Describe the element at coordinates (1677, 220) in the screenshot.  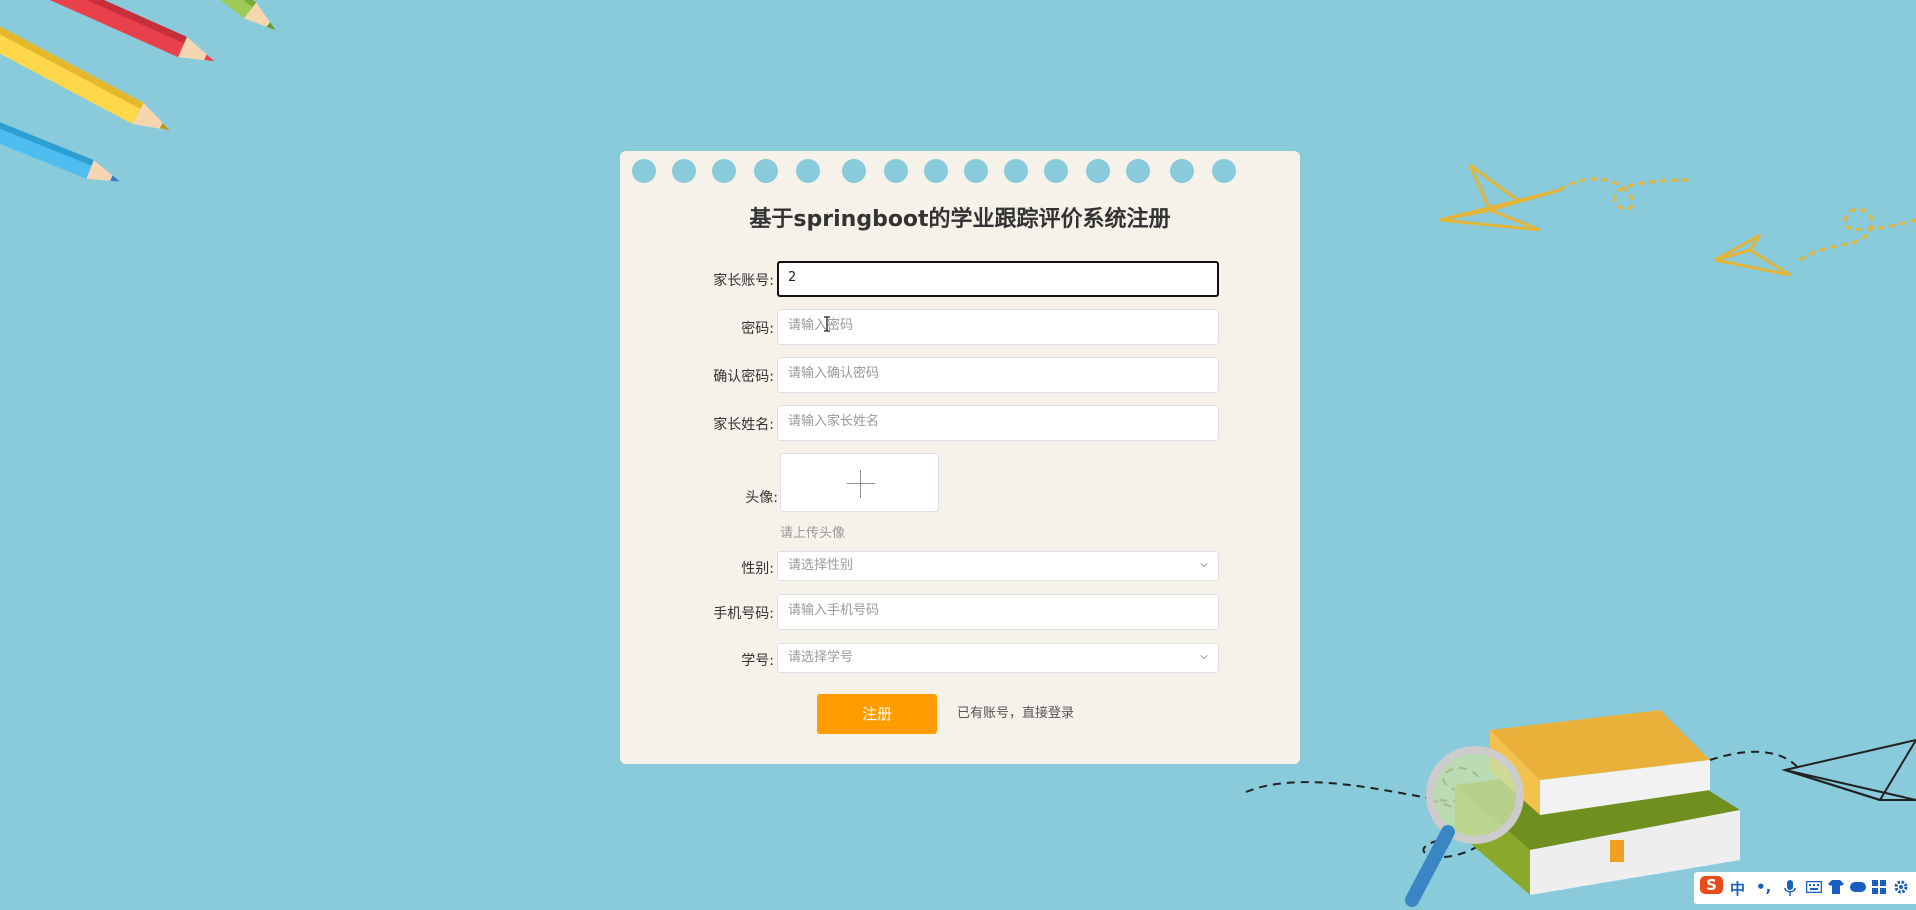
I see `paper-planes-decoration` at that location.